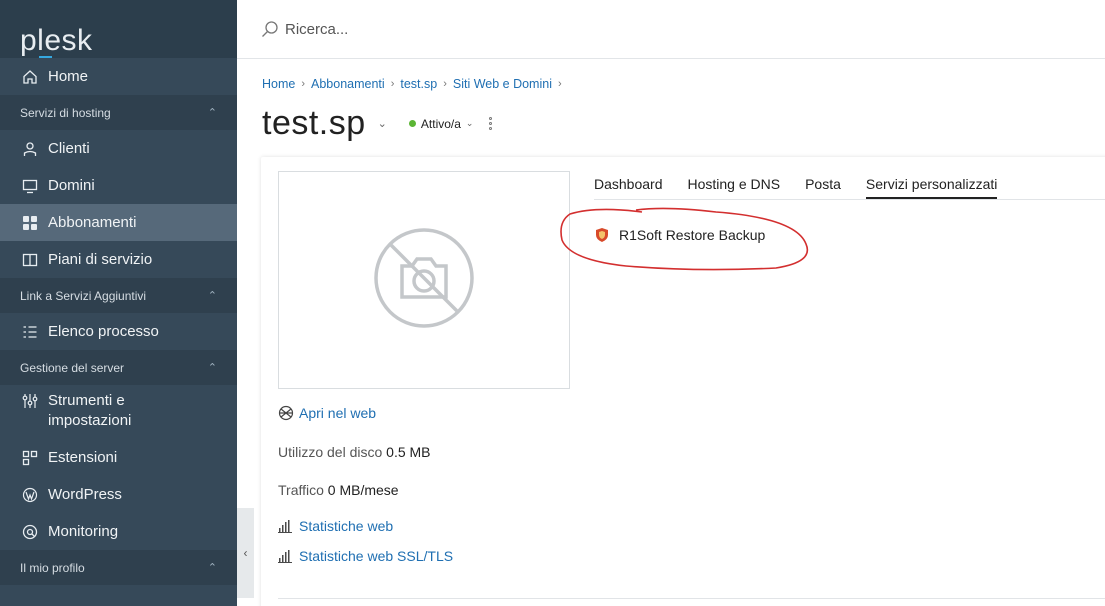 Image resolution: width=1105 pixels, height=606 pixels. What do you see at coordinates (412, 123) in the screenshot?
I see `status-dot` at bounding box center [412, 123].